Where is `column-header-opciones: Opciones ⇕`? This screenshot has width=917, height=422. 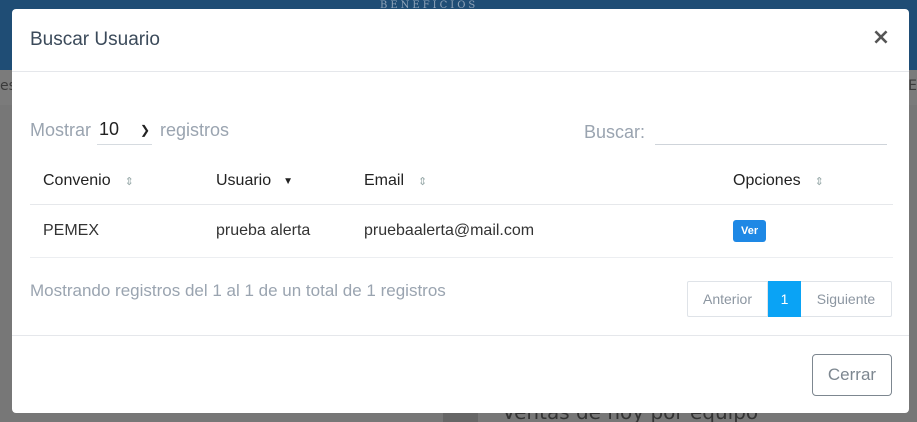
column-header-opciones: Opciones ⇕ is located at coordinates (806, 182).